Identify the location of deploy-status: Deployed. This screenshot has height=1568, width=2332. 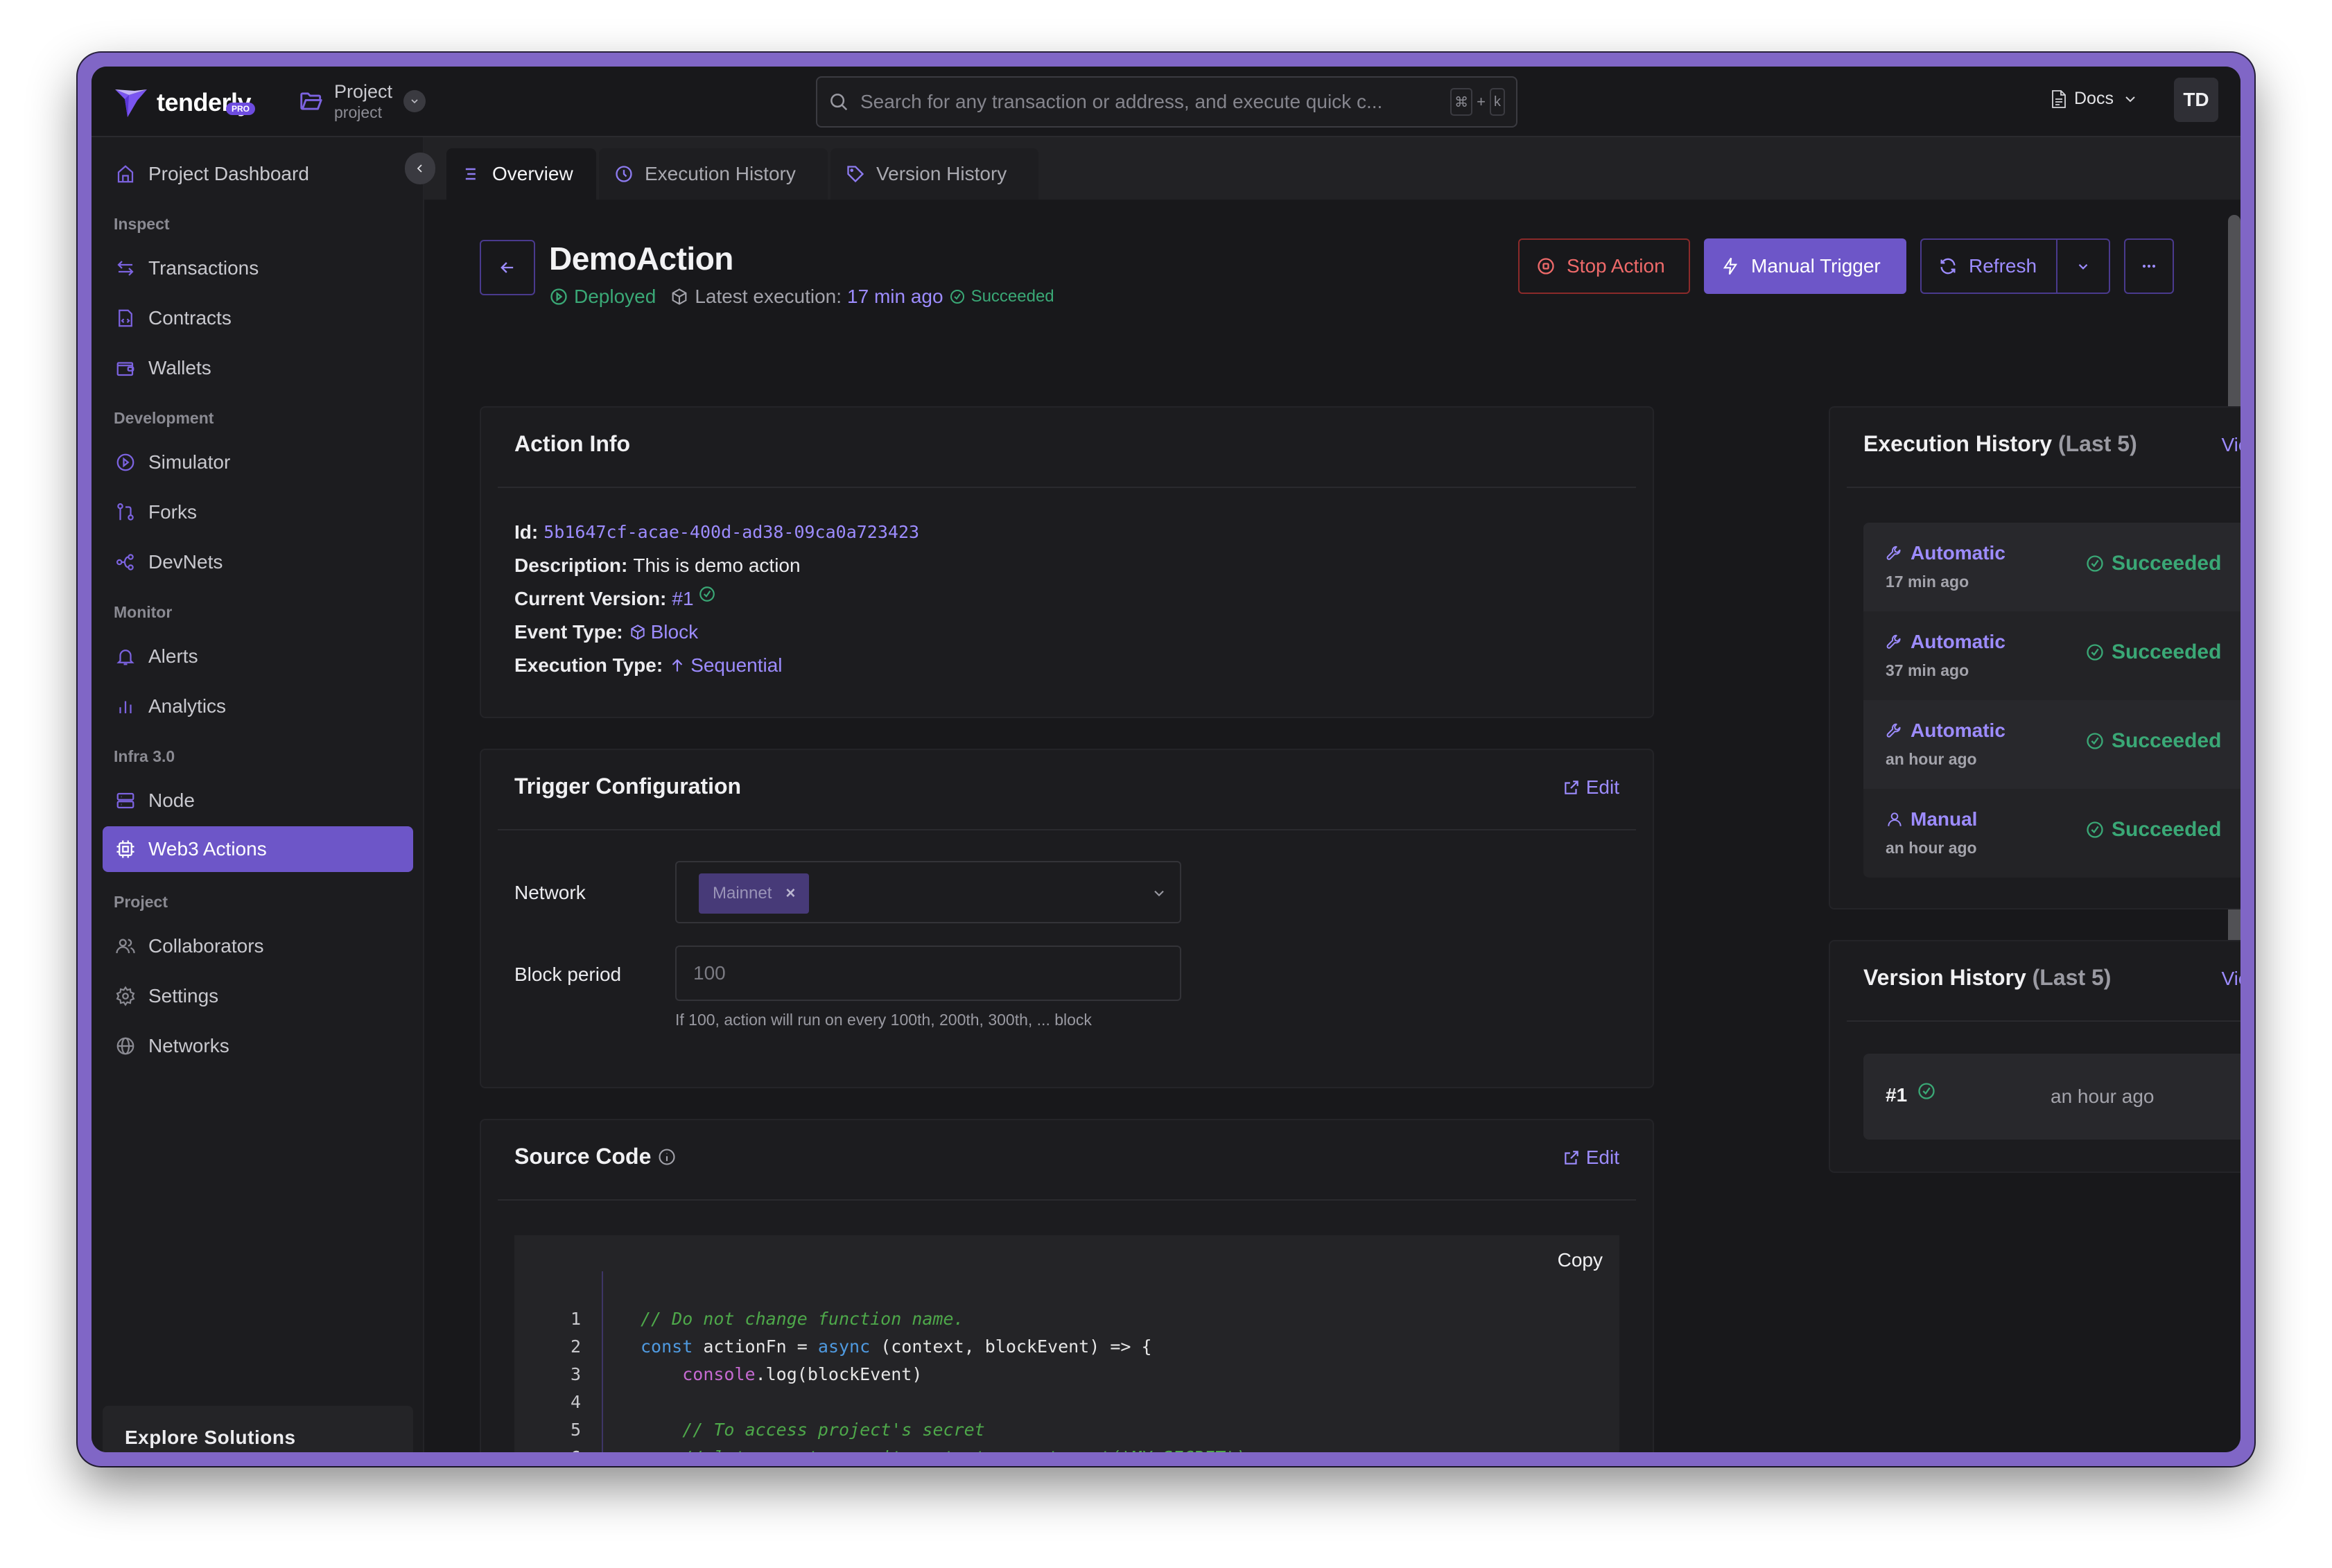
(615, 296).